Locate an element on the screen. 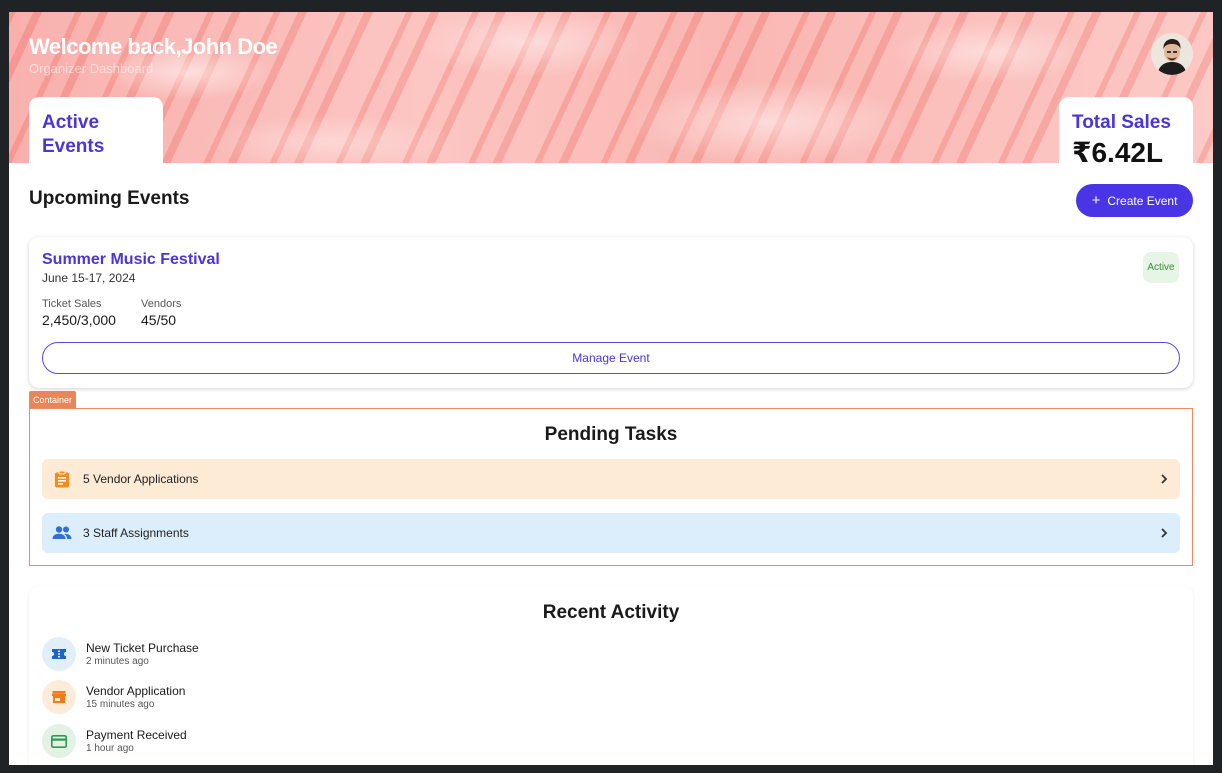 This screenshot has height=773, width=1222. credit-card-icon is located at coordinates (59, 741).